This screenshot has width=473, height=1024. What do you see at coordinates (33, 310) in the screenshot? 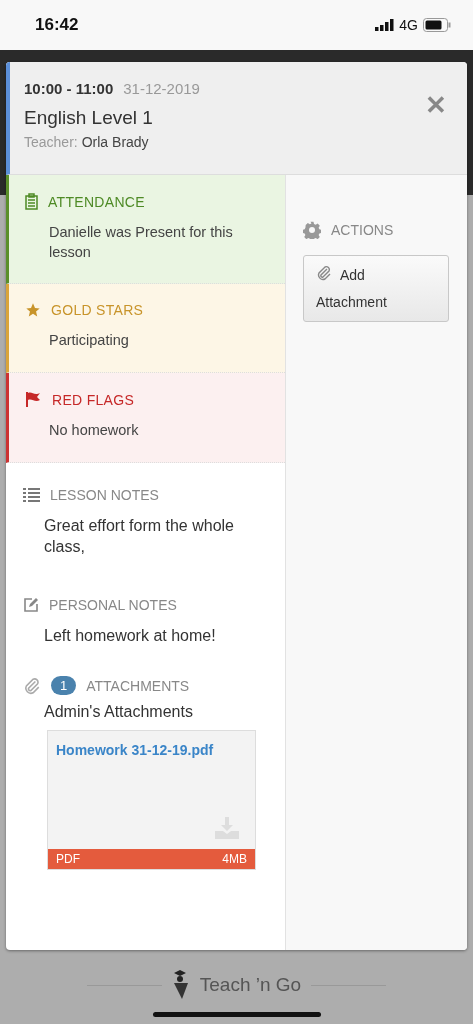
I see `star-icon` at bounding box center [33, 310].